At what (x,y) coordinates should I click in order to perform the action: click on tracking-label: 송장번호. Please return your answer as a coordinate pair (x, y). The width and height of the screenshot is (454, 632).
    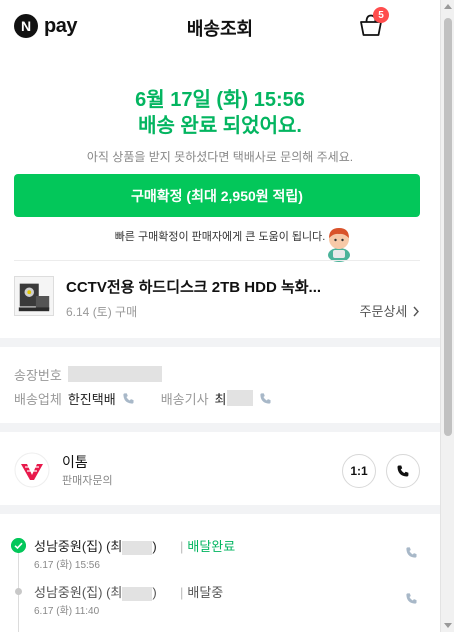
    Looking at the image, I should click on (38, 375).